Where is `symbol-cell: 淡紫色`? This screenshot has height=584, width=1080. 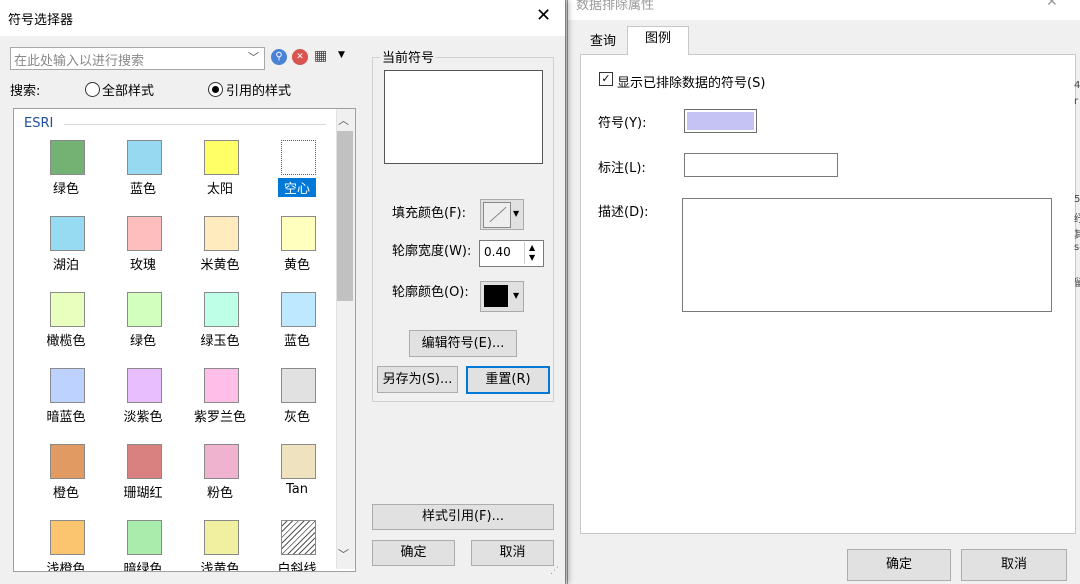 symbol-cell: 淡紫色 is located at coordinates (143, 406).